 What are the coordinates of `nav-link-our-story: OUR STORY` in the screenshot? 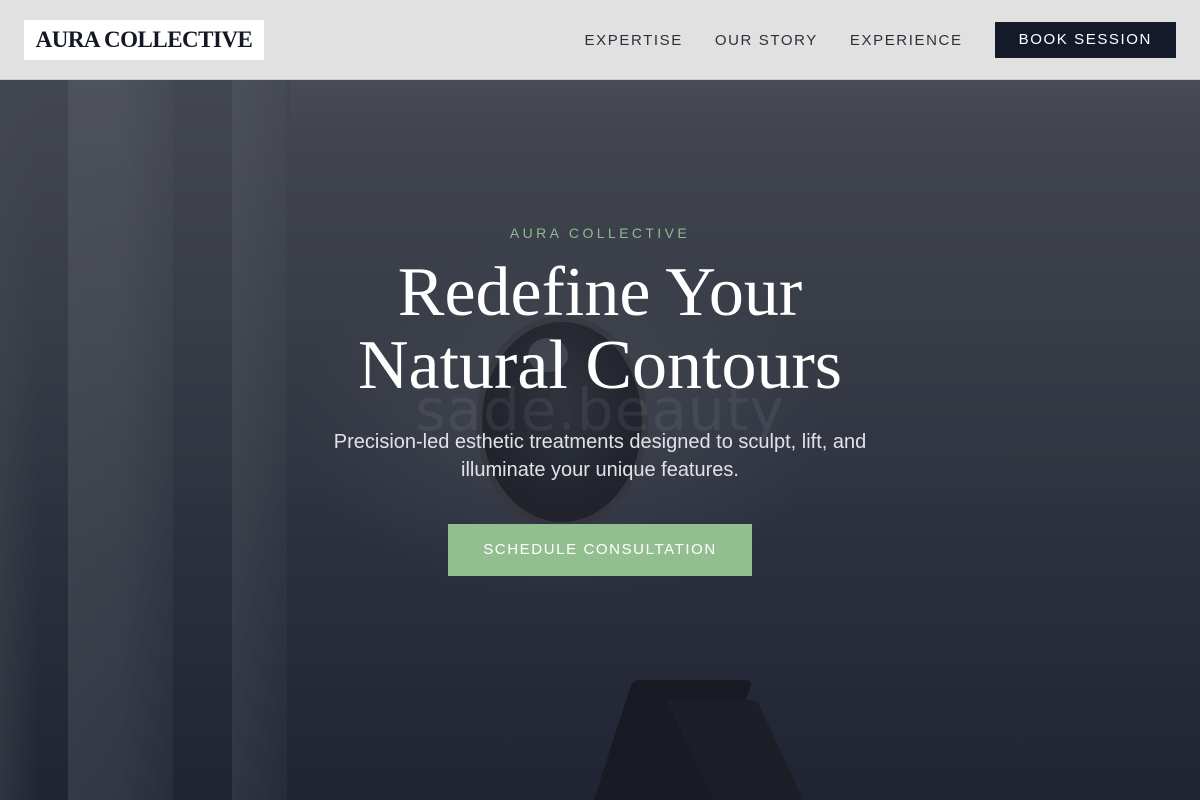 It's located at (766, 40).